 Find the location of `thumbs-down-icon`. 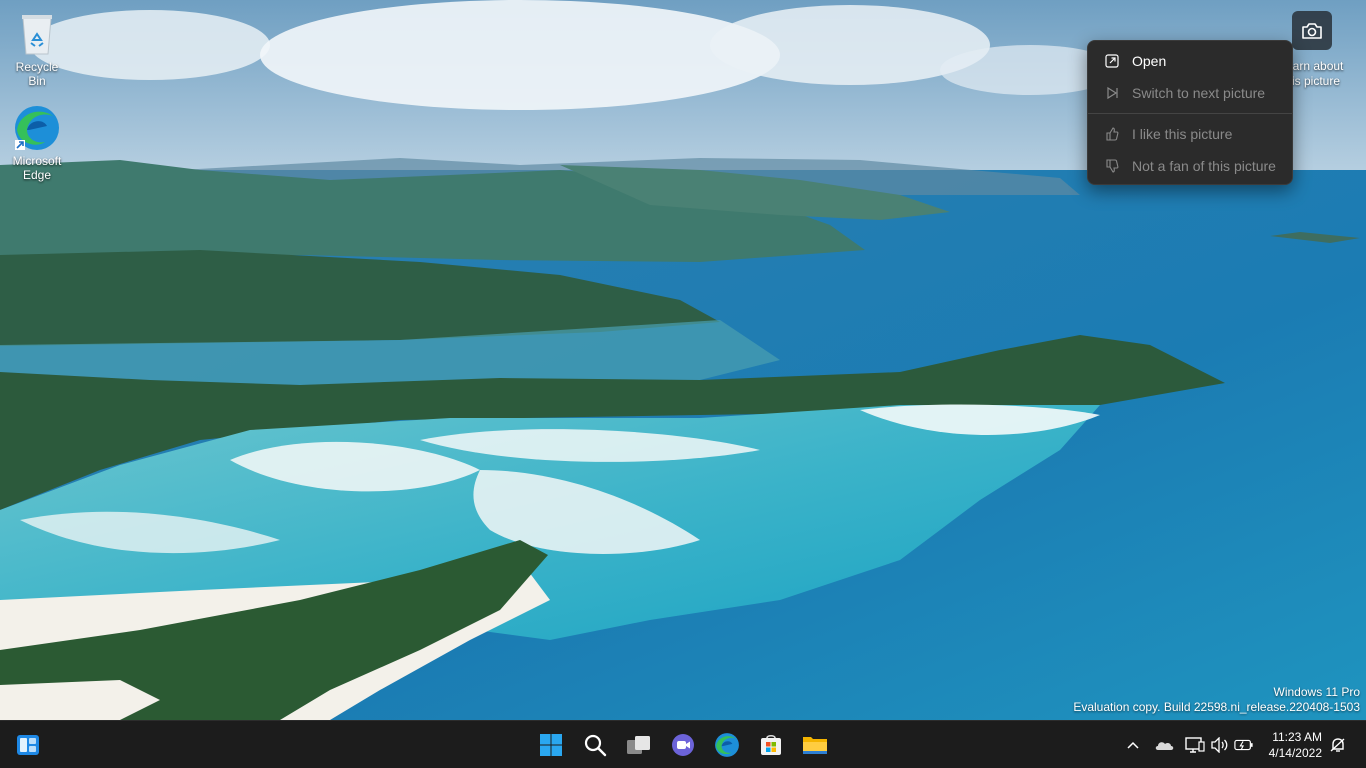

thumbs-down-icon is located at coordinates (1112, 166).